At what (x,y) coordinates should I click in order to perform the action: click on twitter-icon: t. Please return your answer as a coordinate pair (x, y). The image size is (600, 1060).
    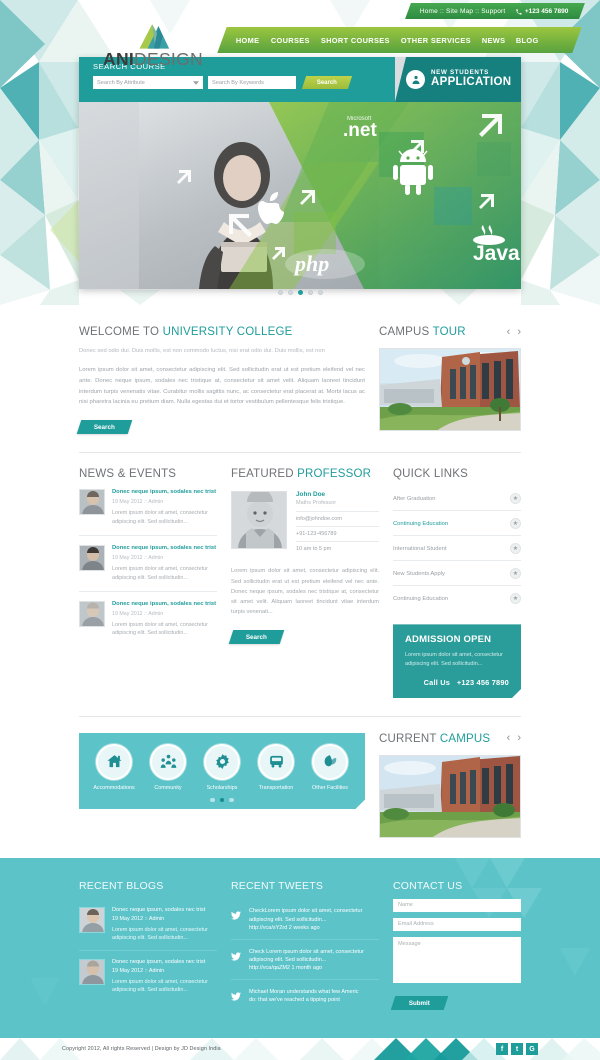
    Looking at the image, I should click on (517, 1049).